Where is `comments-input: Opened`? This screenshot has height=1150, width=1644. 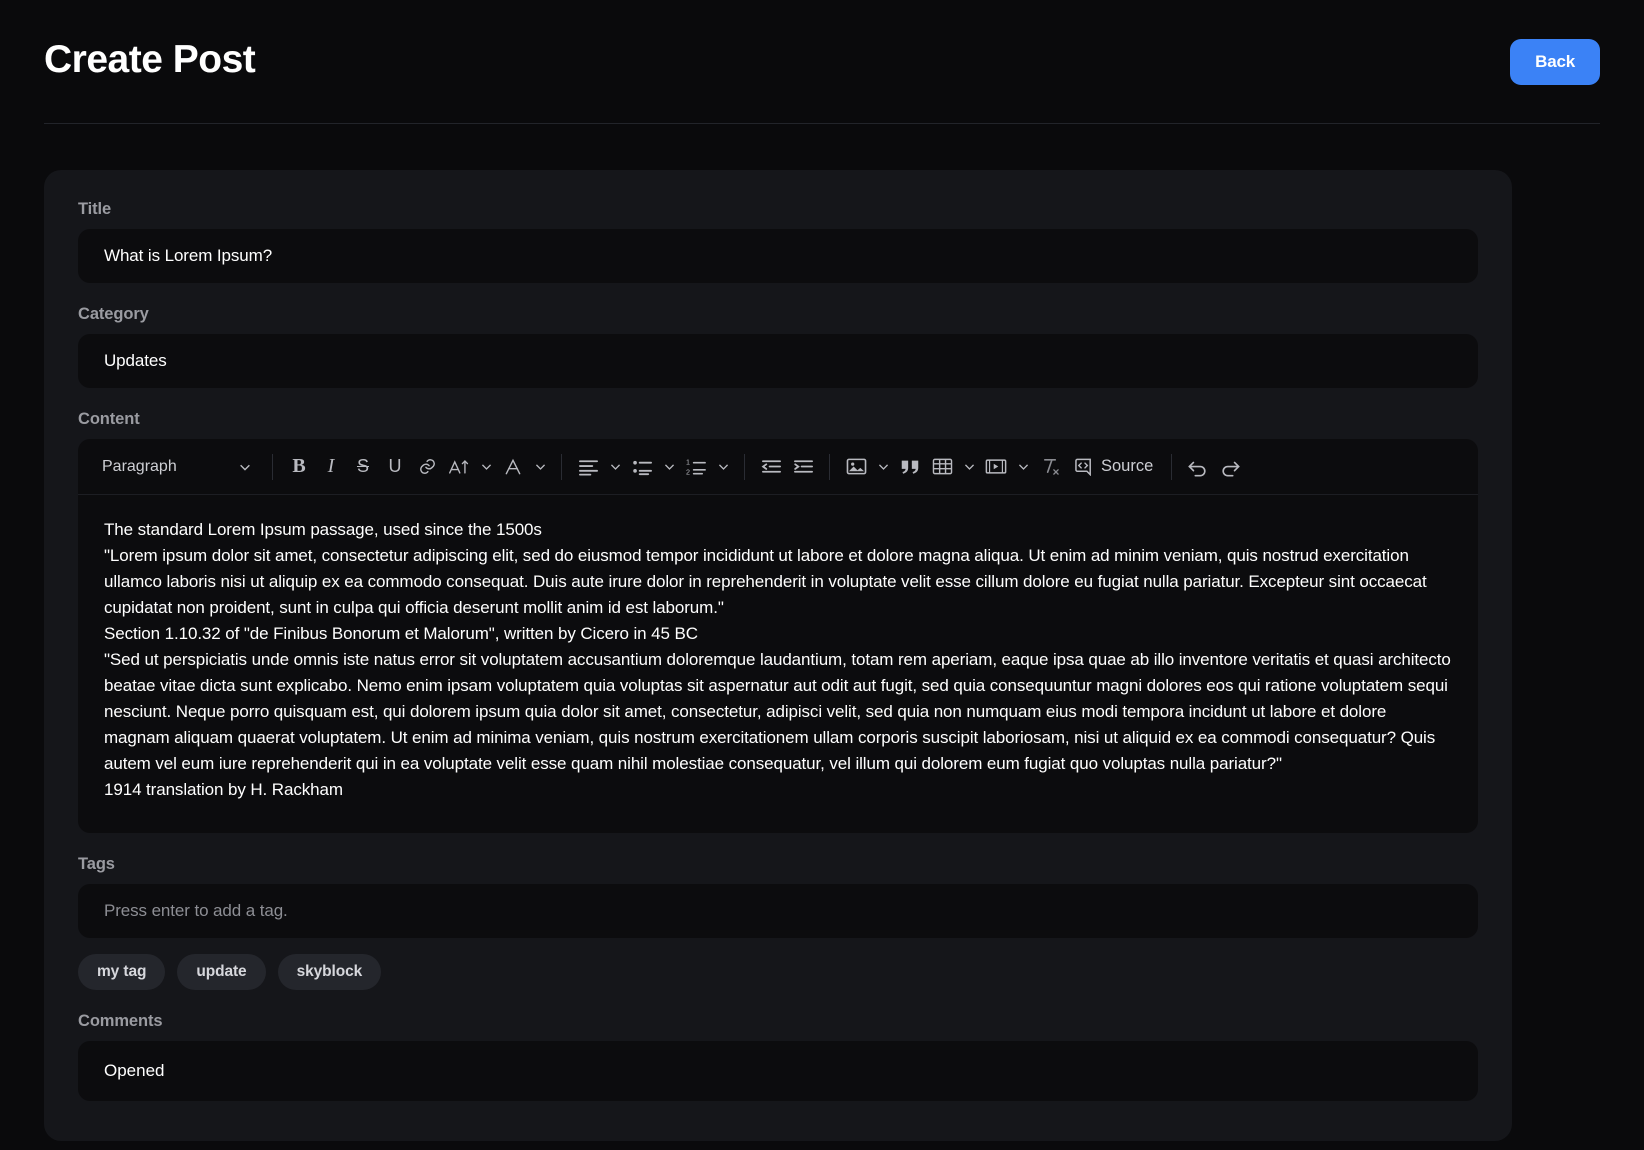 comments-input: Opened is located at coordinates (778, 1071).